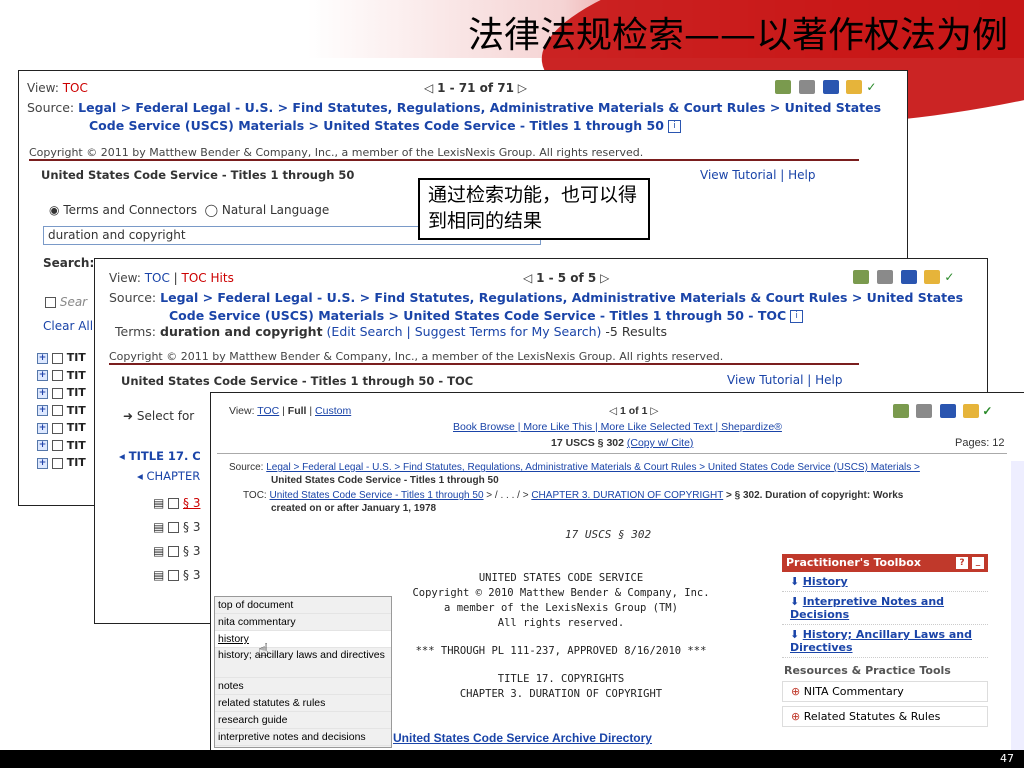 This screenshot has height=768, width=1024. Describe the element at coordinates (303, 663) in the screenshot. I see `menu-item: history; ancillary laws and directives` at that location.